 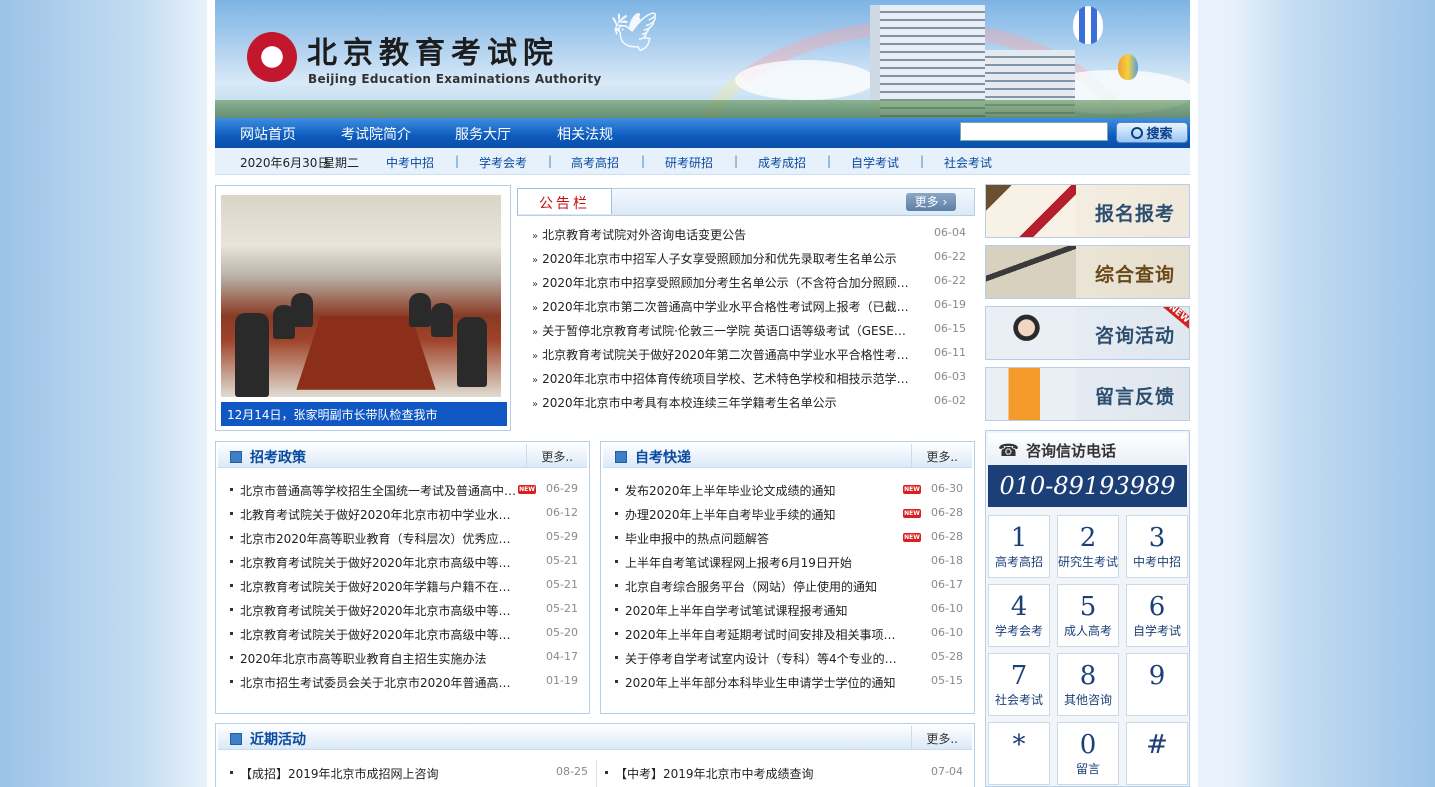 I want to click on side-banner-query: 综合查询, so click(x=1087, y=272).